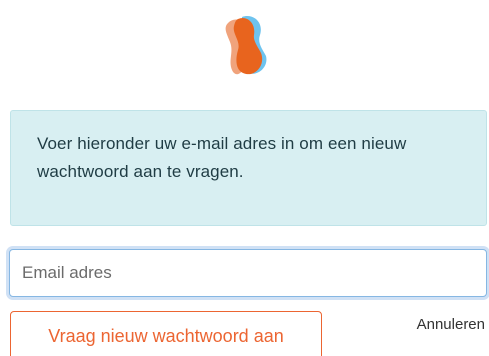  I want to click on email-field, so click(248, 273).